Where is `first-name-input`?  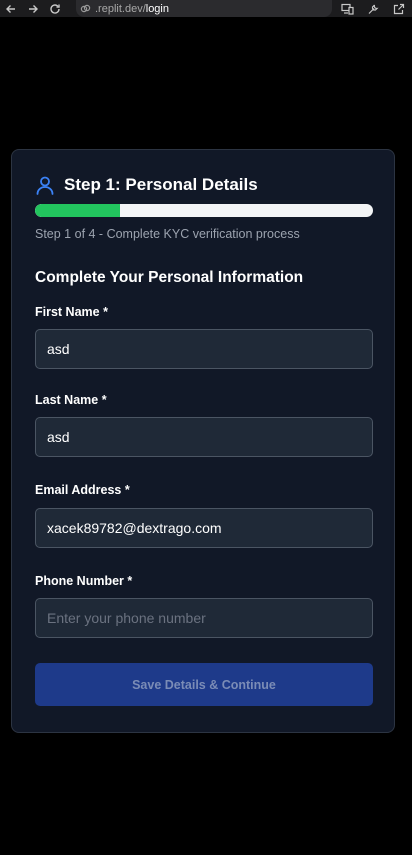
first-name-input is located at coordinates (204, 349).